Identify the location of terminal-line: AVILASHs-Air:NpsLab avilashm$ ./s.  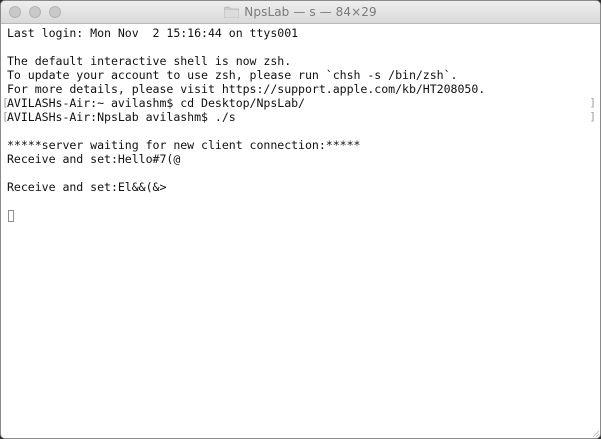
(121, 117).